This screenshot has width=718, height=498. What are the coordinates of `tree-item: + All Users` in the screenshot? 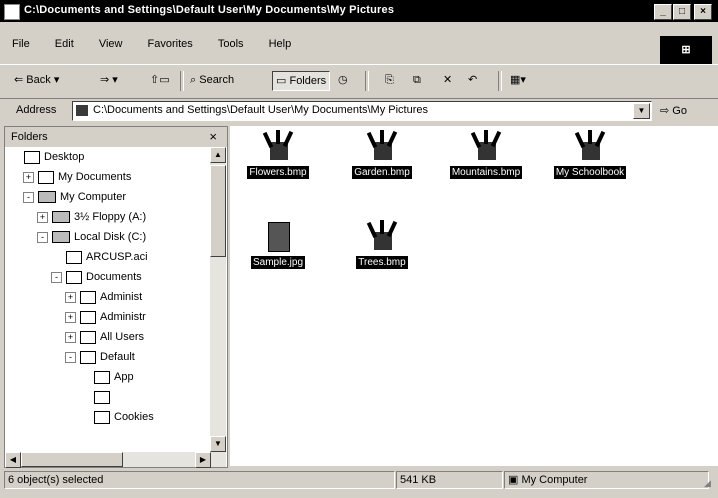 It's located at (104, 337).